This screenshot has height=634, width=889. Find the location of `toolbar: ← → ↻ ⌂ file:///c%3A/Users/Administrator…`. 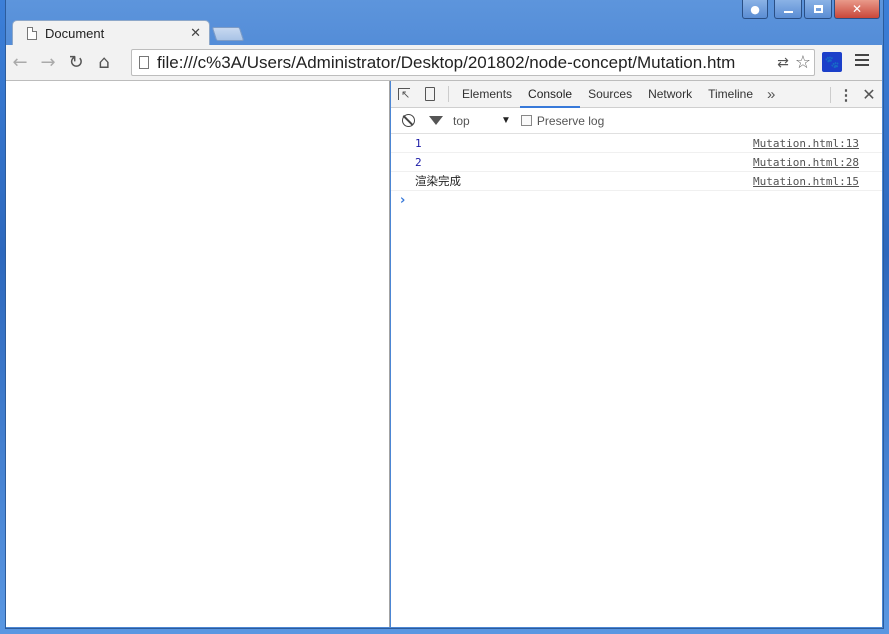

toolbar: ← → ↻ ⌂ file:///c%3A/Users/Administrator… is located at coordinates (444, 63).